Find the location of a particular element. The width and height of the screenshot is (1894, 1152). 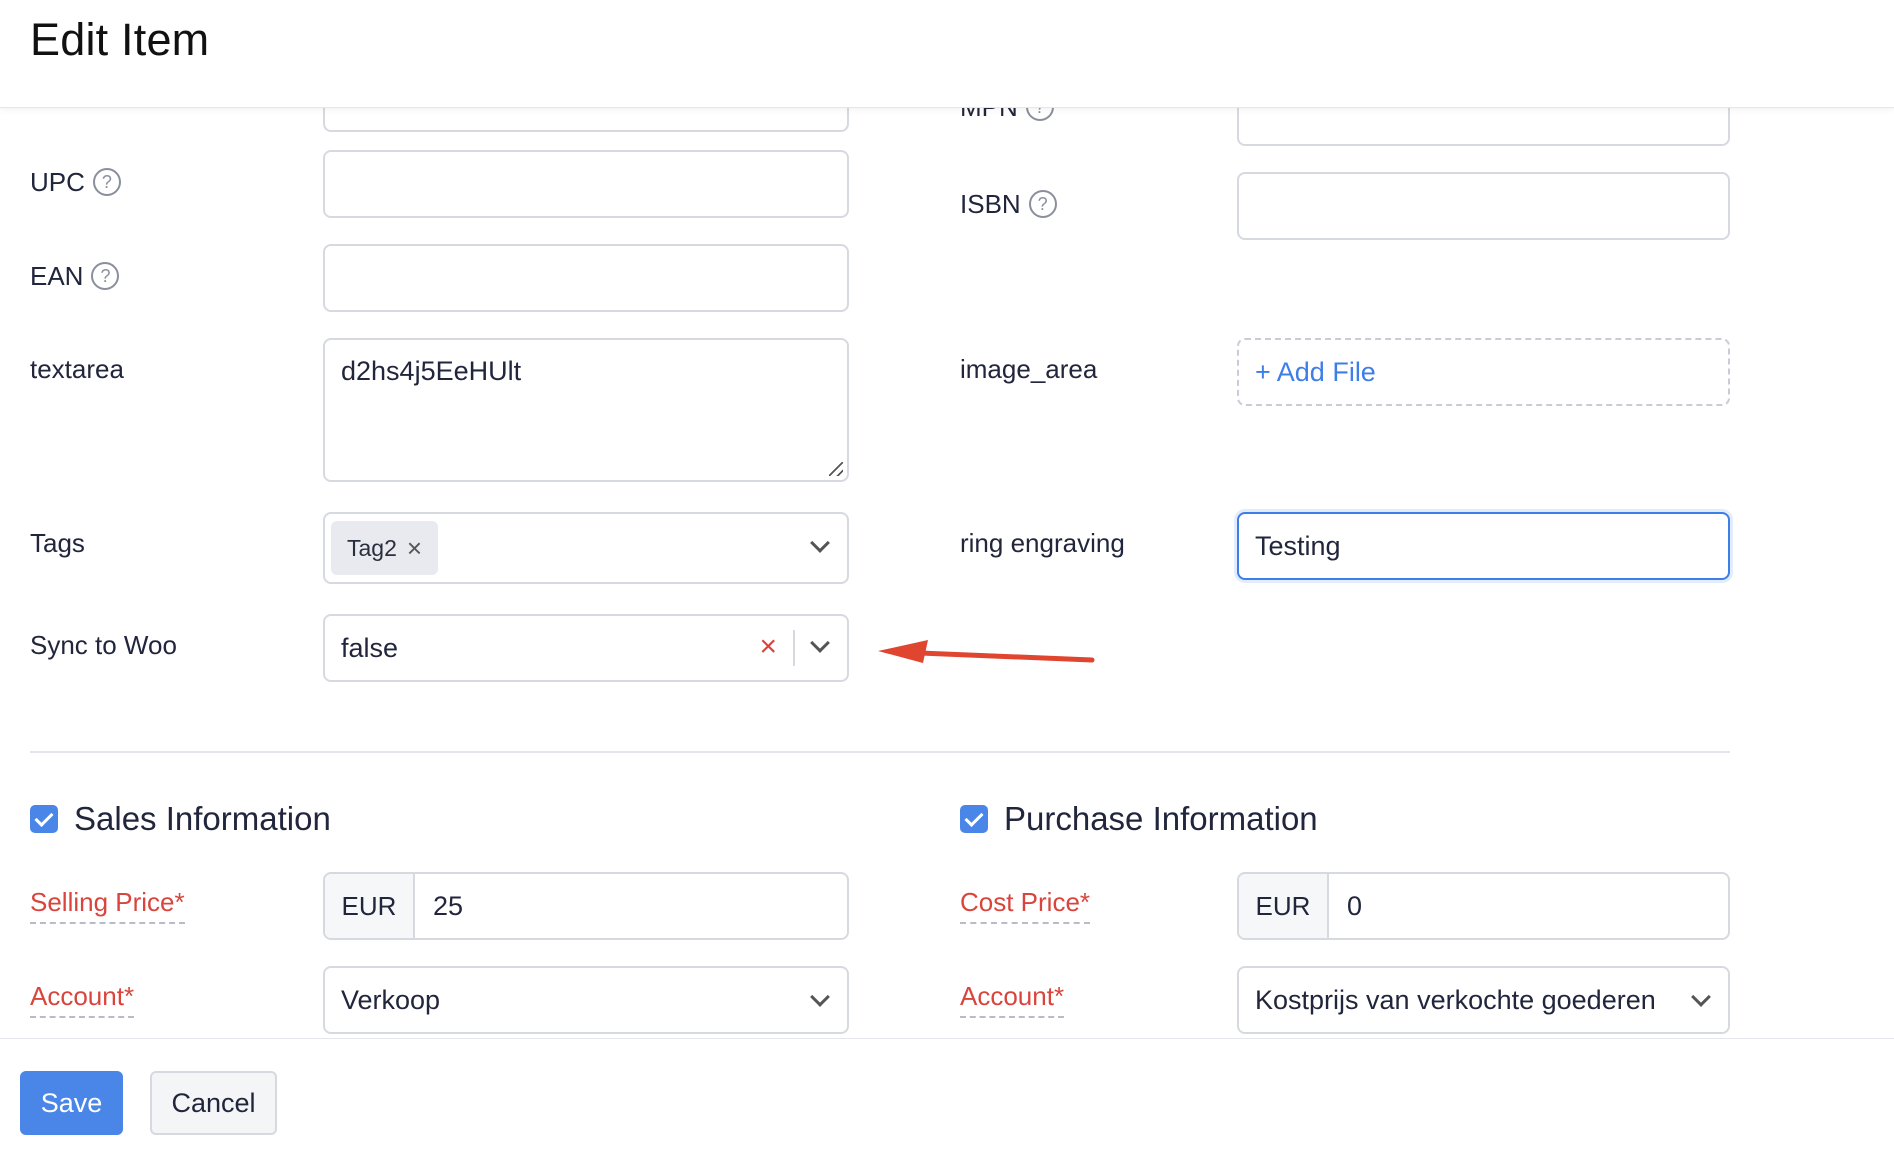

mpn-input is located at coordinates (1483, 127).